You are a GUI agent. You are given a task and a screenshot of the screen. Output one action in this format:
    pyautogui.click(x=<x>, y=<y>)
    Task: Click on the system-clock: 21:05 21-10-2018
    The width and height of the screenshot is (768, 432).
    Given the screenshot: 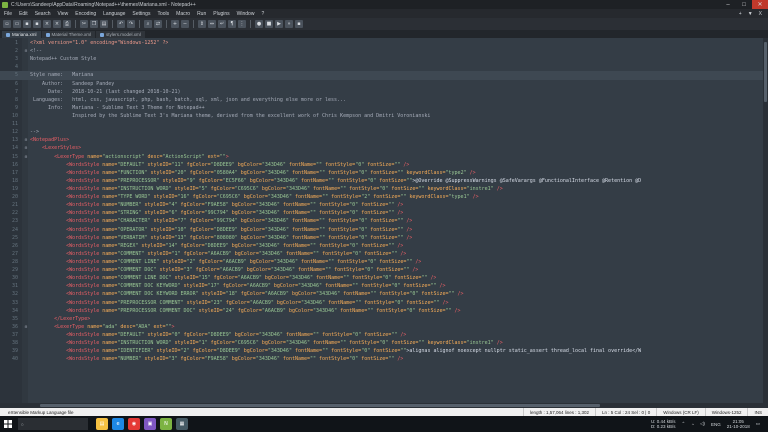 What is the action you would take?
    pyautogui.click(x=738, y=424)
    